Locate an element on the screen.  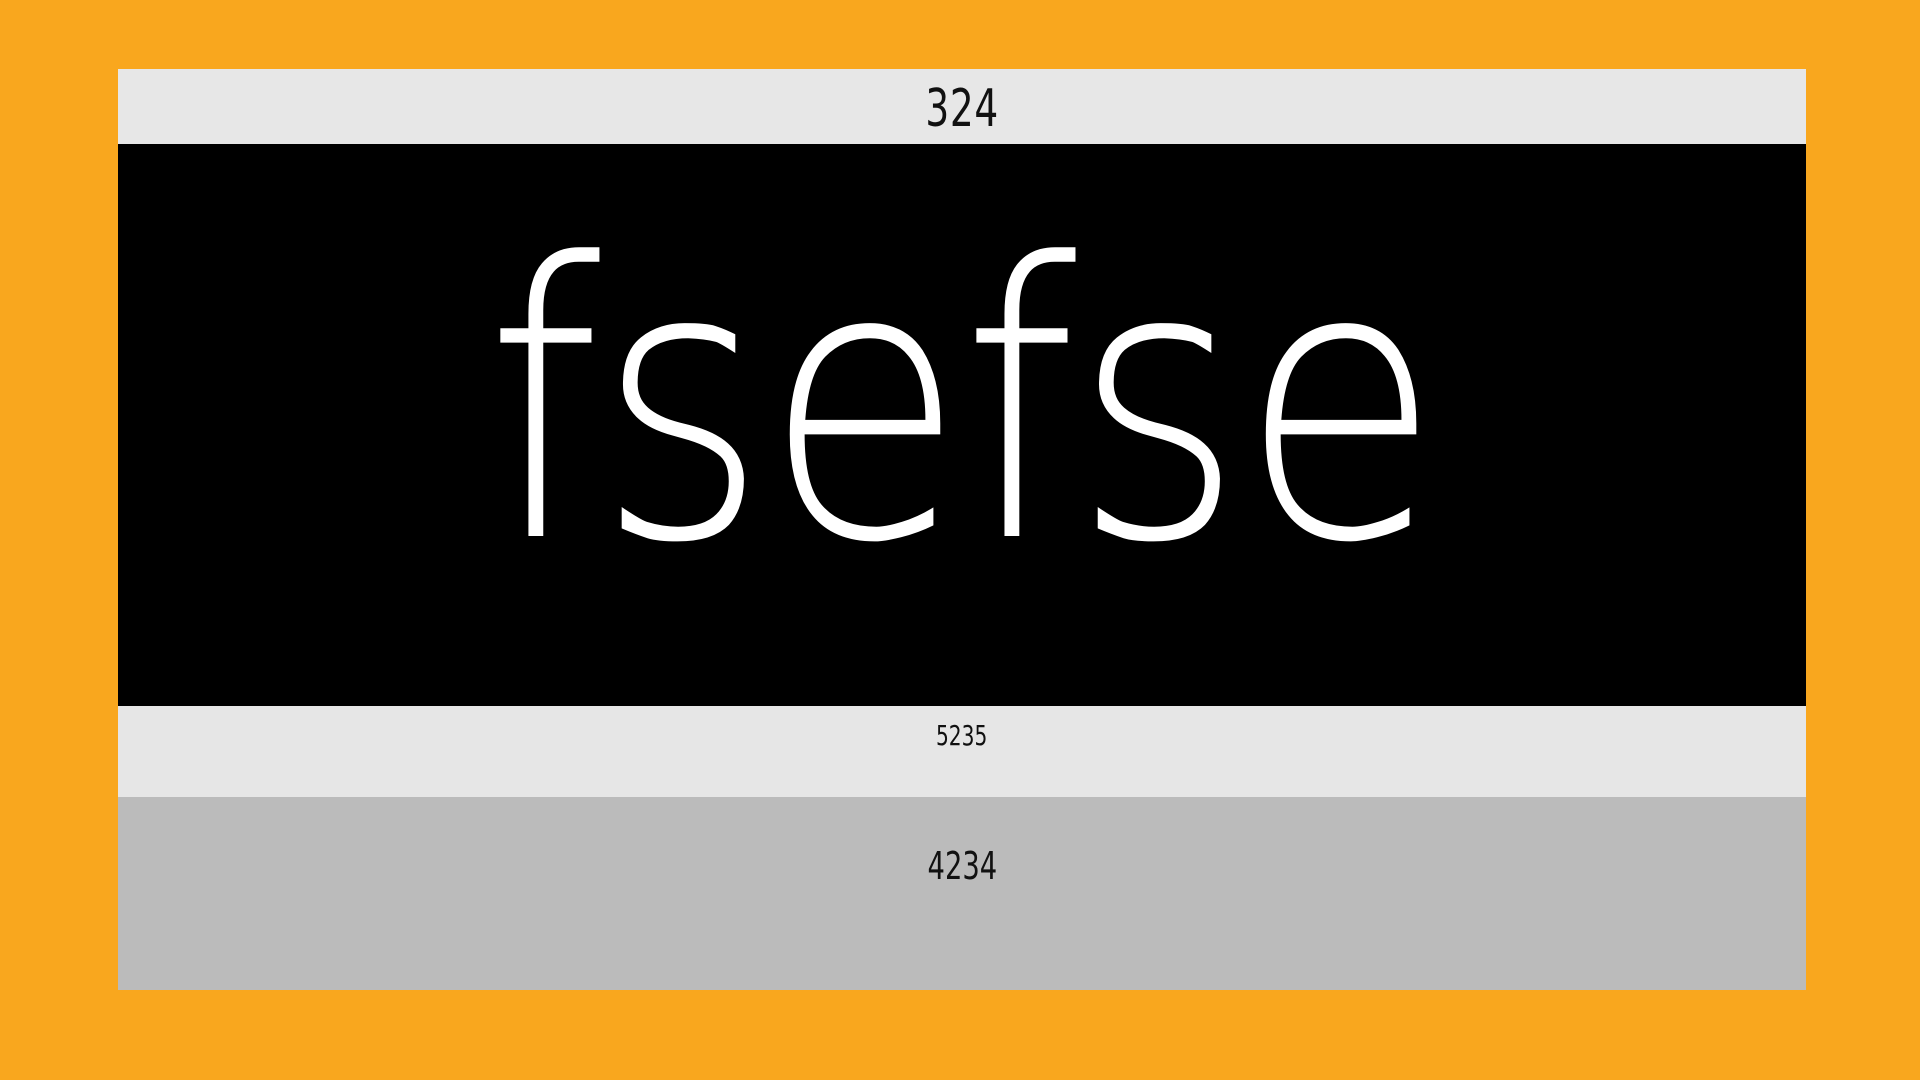
middle-band: 5235 is located at coordinates (962, 751).